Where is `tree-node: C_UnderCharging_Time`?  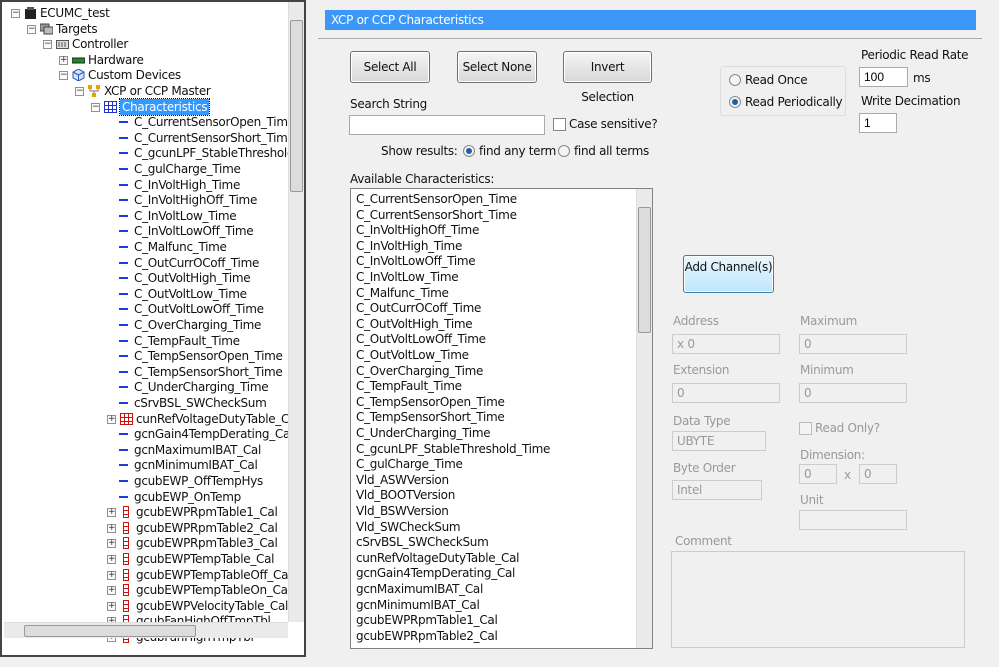 tree-node: C_UnderCharging_Time is located at coordinates (147, 387).